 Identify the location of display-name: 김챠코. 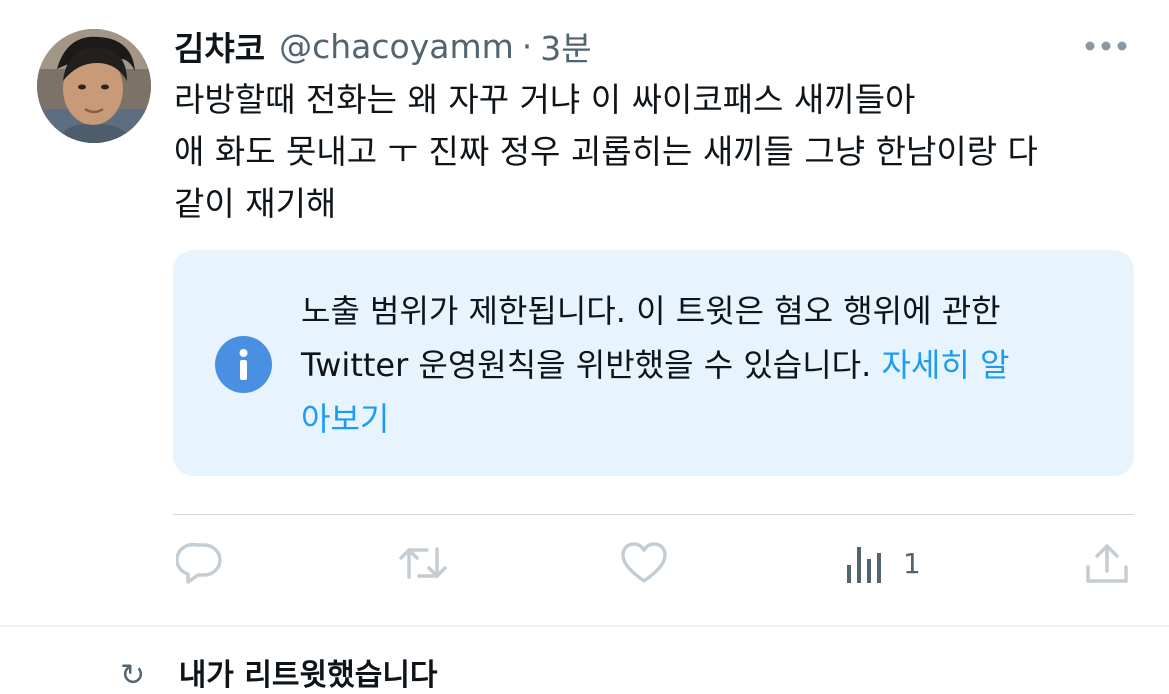
(219, 46).